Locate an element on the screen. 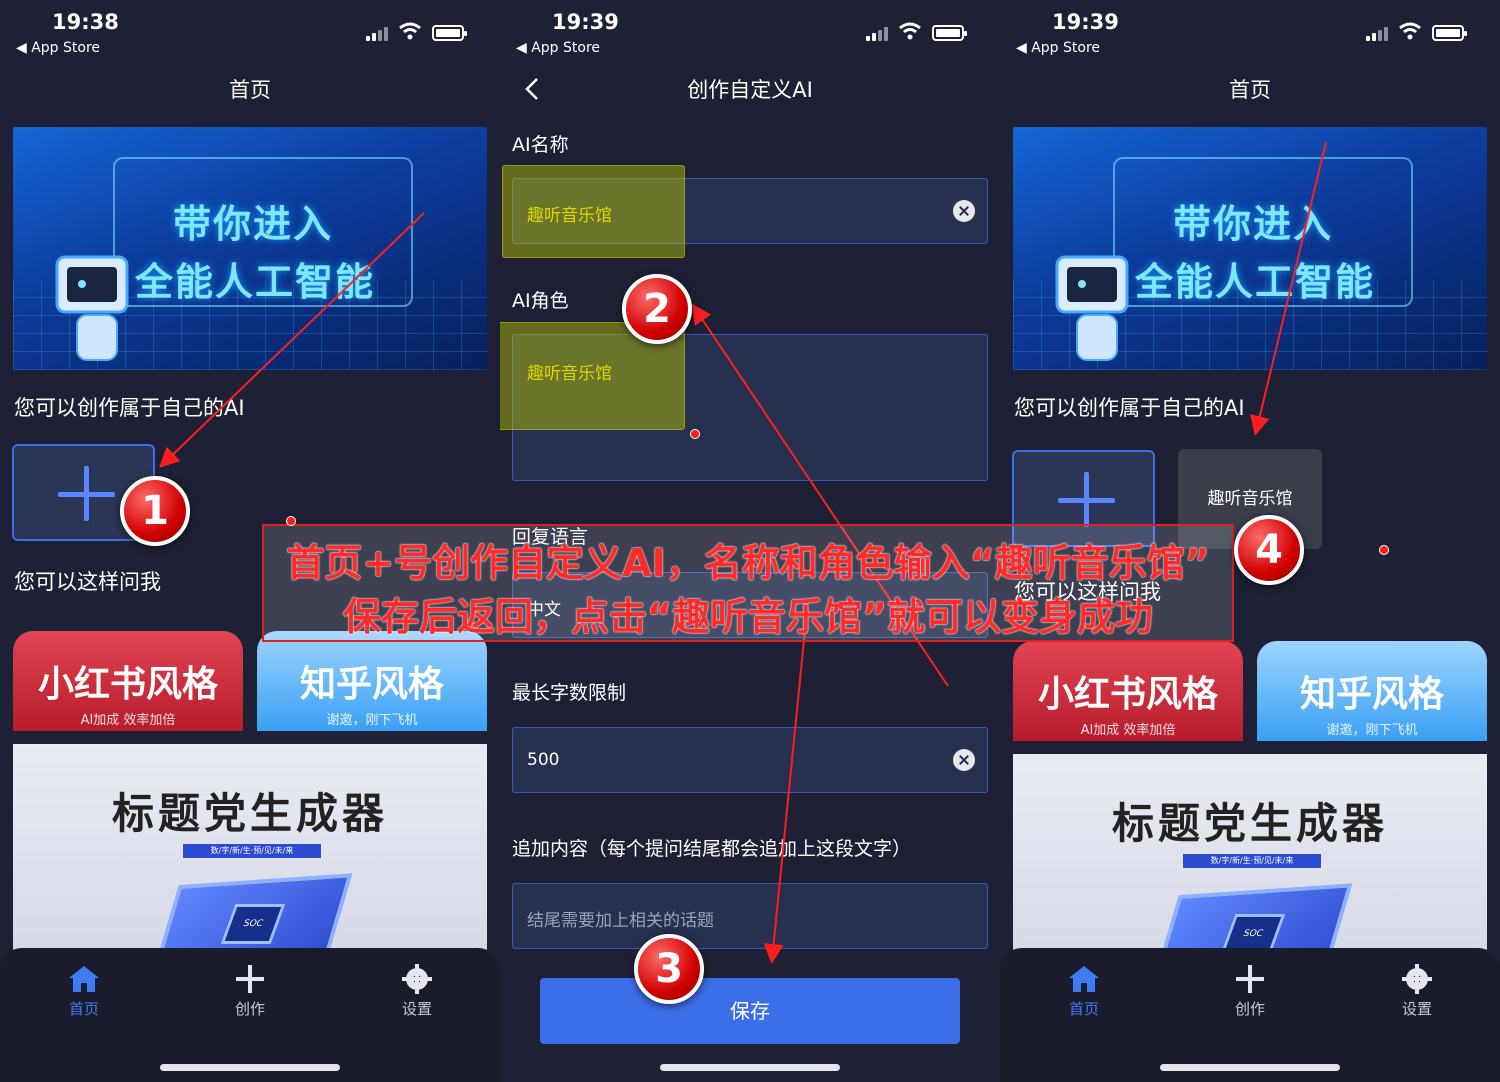  step-badge-3: 3 is located at coordinates (669, 969).